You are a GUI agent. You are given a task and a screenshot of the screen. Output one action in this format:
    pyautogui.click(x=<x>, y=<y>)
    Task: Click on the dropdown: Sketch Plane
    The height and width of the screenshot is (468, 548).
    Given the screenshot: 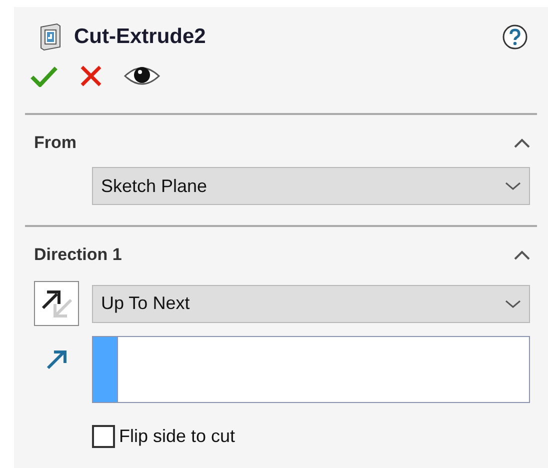 What is the action you would take?
    pyautogui.click(x=311, y=186)
    